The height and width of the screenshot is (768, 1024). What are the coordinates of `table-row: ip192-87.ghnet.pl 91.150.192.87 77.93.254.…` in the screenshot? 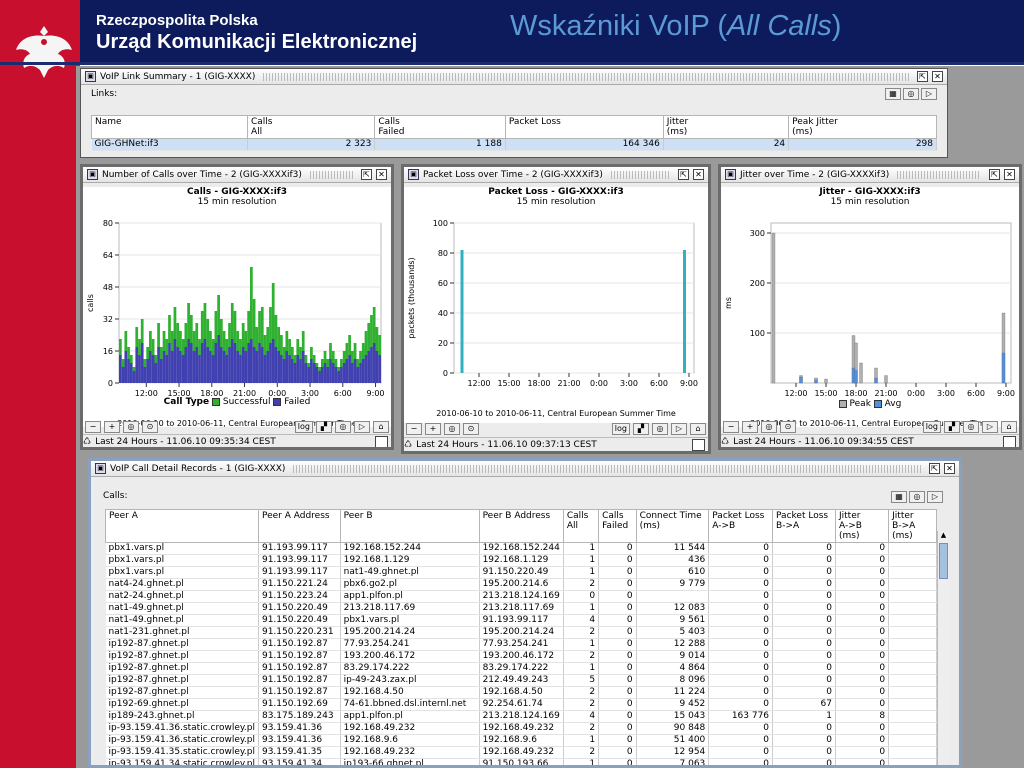 It's located at (521, 644).